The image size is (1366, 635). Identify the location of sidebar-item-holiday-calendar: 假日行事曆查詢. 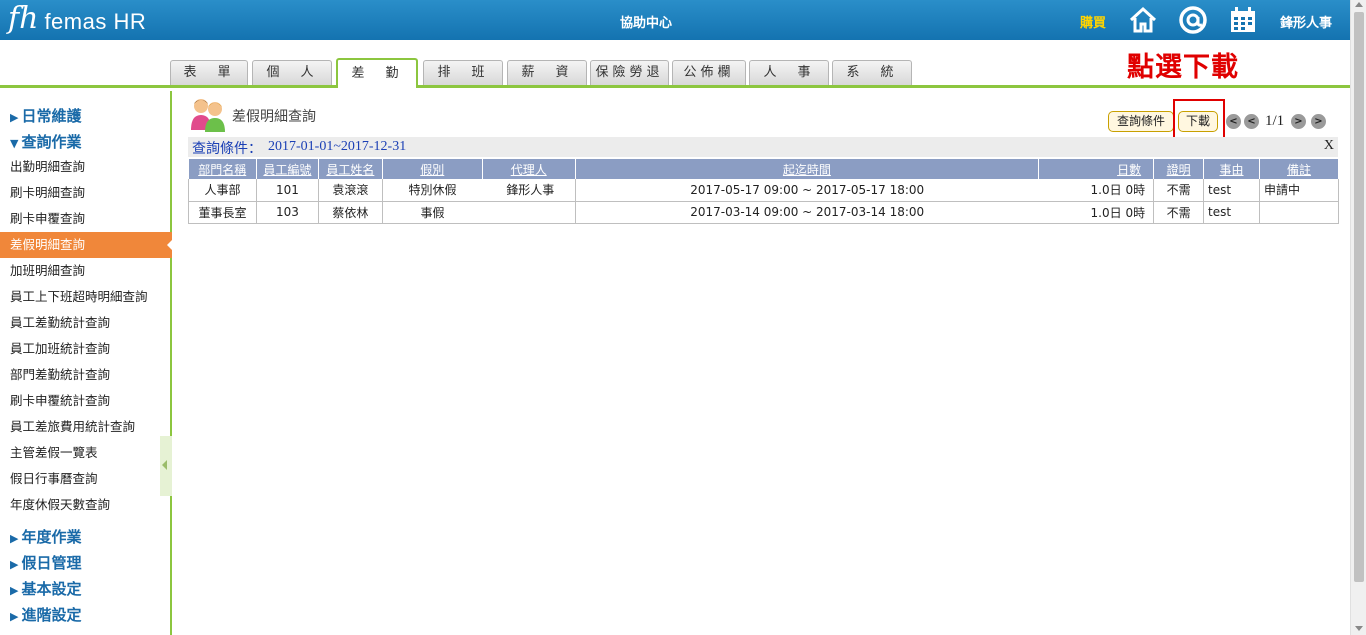
(85, 479).